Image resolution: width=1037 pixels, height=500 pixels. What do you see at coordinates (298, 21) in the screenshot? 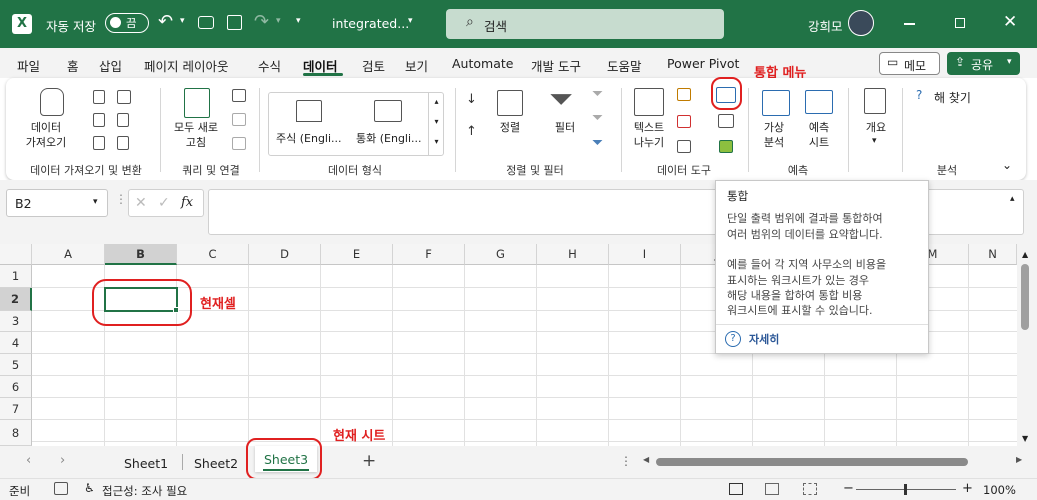
I see `customize-qat-icon: ▾` at bounding box center [298, 21].